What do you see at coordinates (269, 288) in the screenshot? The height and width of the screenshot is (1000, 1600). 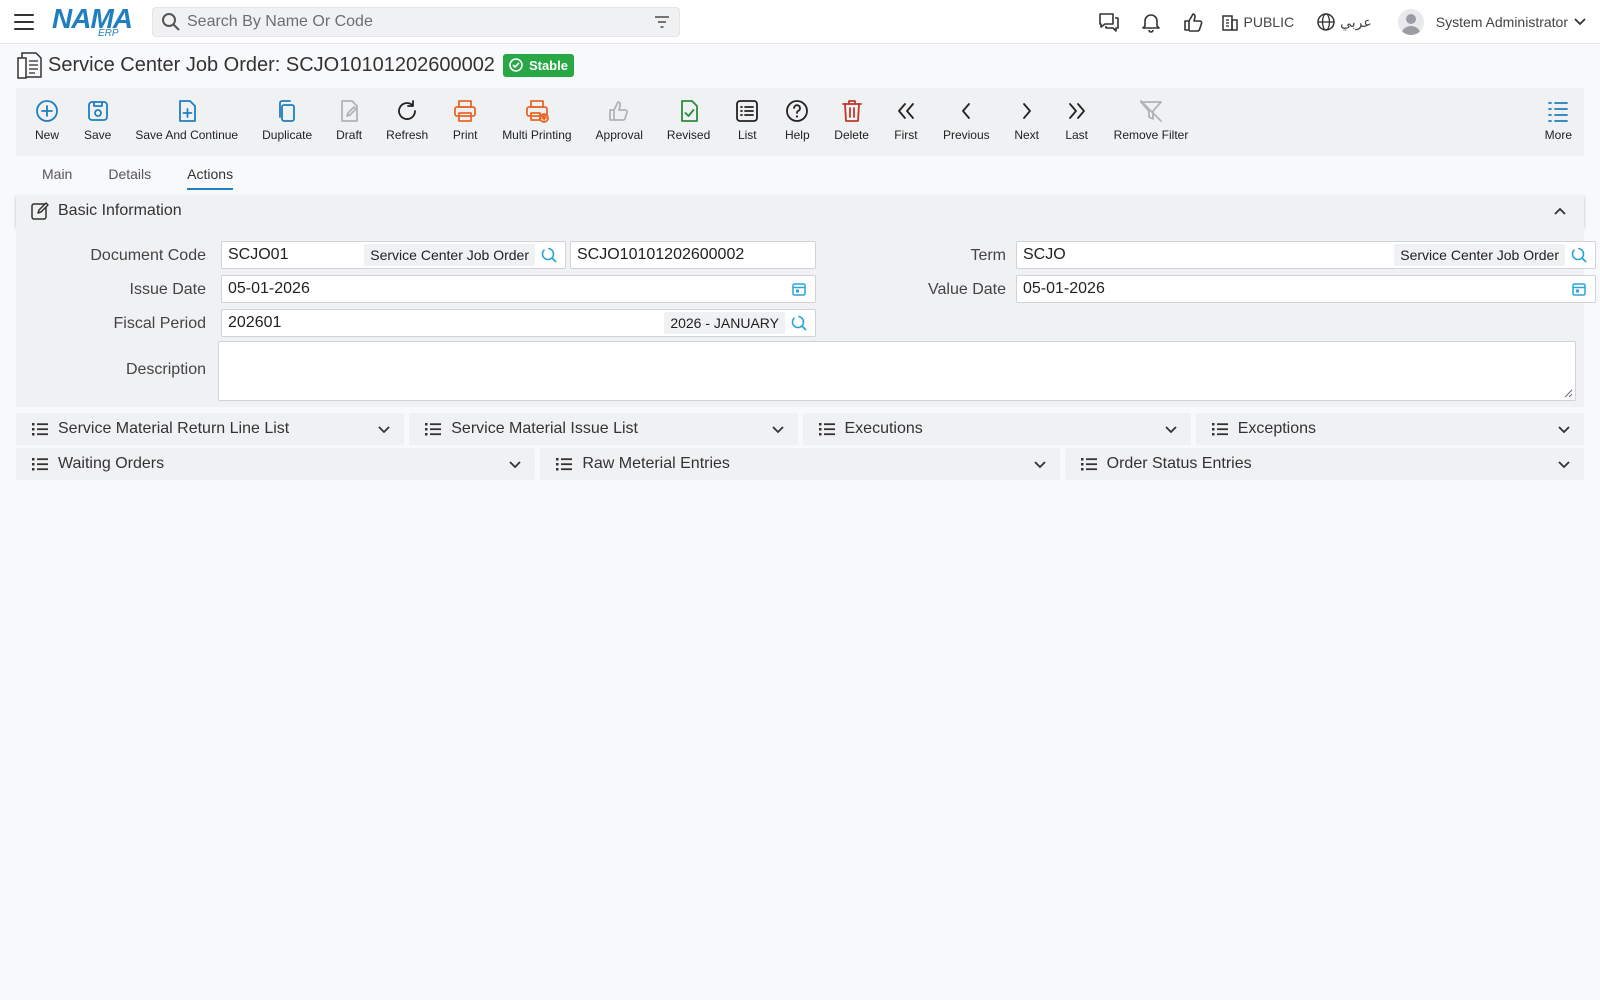 I see `issue-date-value: 05-01-2026` at bounding box center [269, 288].